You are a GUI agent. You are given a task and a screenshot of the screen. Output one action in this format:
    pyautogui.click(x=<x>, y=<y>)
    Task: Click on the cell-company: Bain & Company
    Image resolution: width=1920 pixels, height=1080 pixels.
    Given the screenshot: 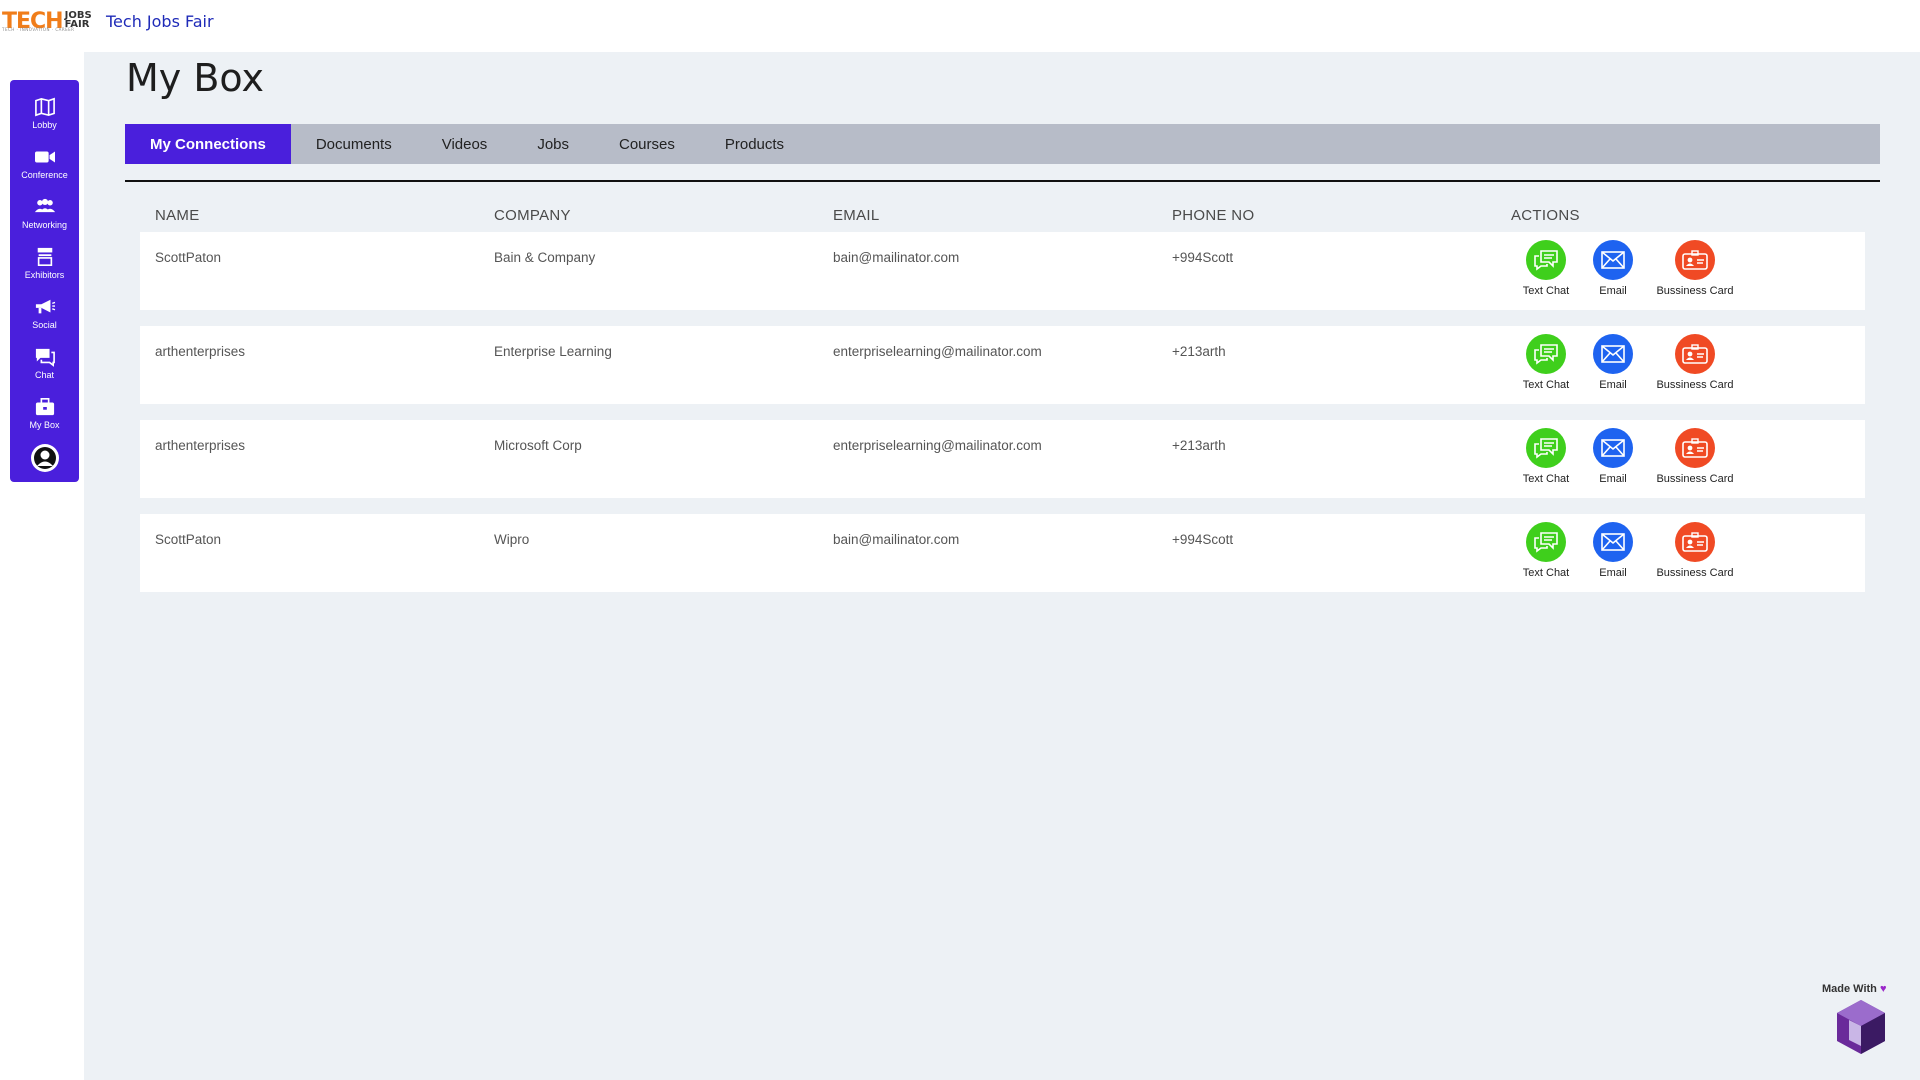 What is the action you would take?
    pyautogui.click(x=545, y=257)
    